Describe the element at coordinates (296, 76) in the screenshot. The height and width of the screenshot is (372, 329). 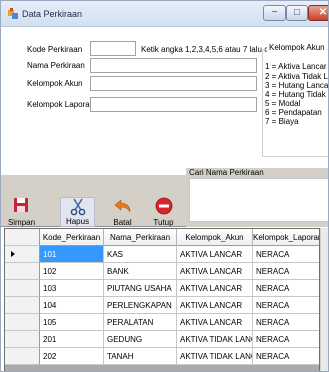
I see `akun-line-2: 2 = Aktiva Tidak Lancar` at that location.